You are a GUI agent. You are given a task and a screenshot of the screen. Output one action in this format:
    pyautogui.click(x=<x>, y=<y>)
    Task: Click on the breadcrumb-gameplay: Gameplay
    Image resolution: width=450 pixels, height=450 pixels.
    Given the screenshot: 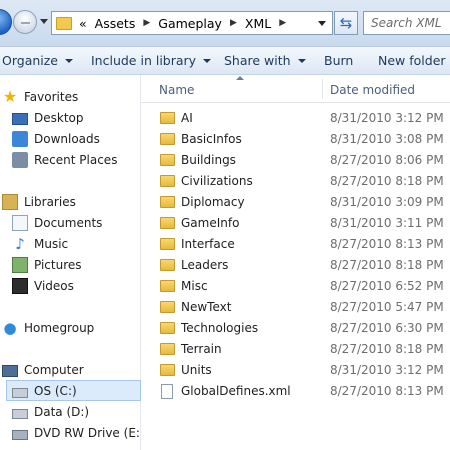 What is the action you would take?
    pyautogui.click(x=190, y=23)
    